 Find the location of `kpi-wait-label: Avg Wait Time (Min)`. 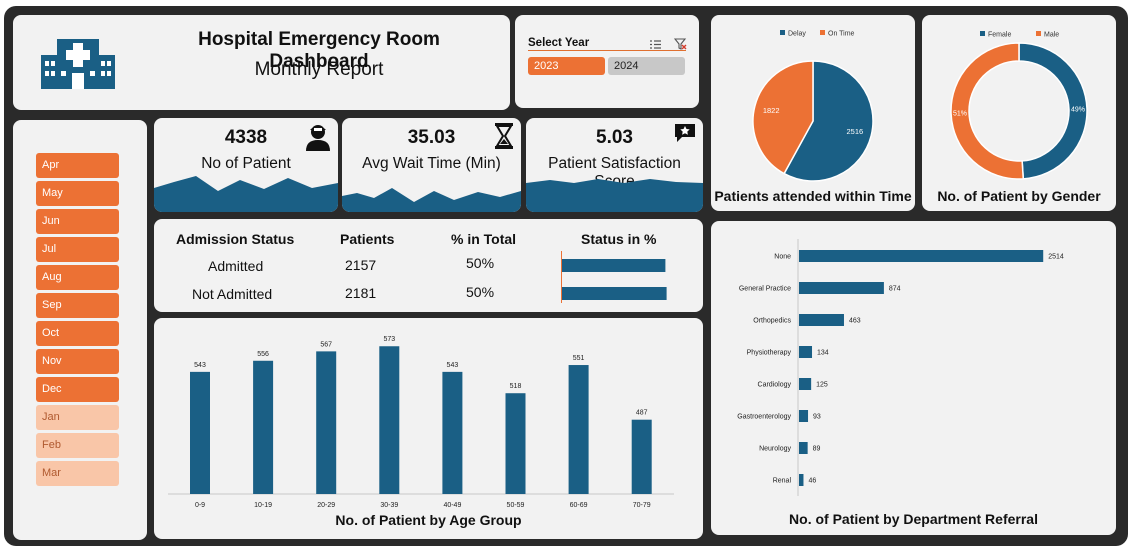

kpi-wait-label: Avg Wait Time (Min) is located at coordinates (431, 163).